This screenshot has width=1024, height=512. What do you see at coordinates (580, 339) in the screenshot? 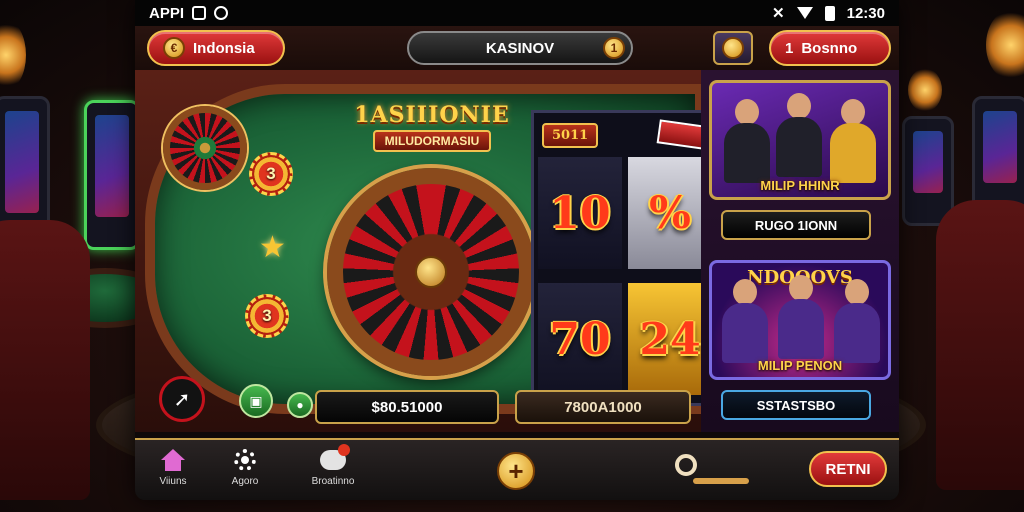
I see `reel-cell: 70` at bounding box center [580, 339].